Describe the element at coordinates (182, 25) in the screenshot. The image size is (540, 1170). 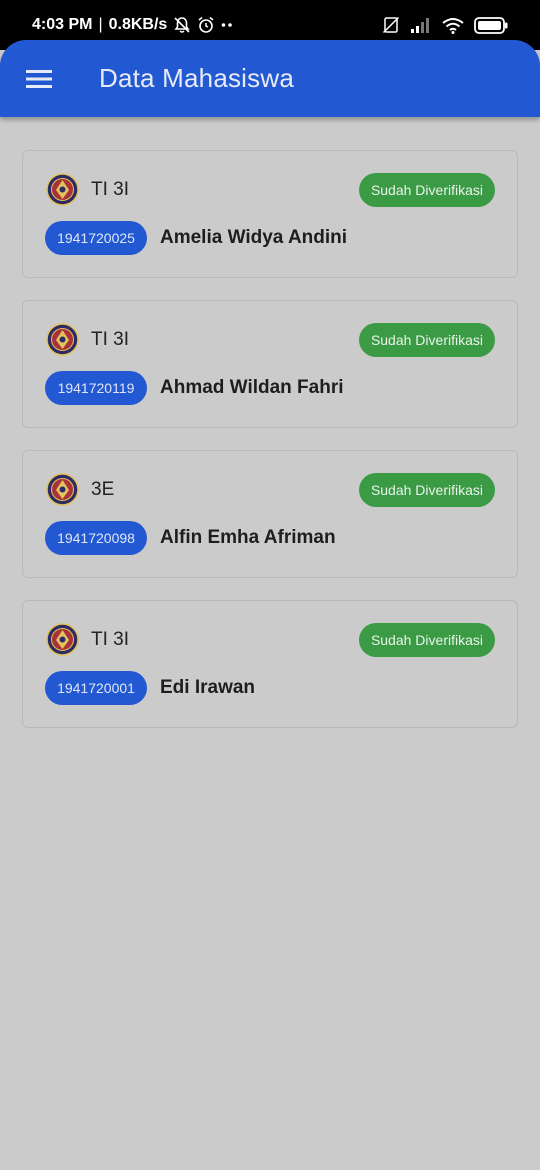
I see `bell-off-icon` at that location.